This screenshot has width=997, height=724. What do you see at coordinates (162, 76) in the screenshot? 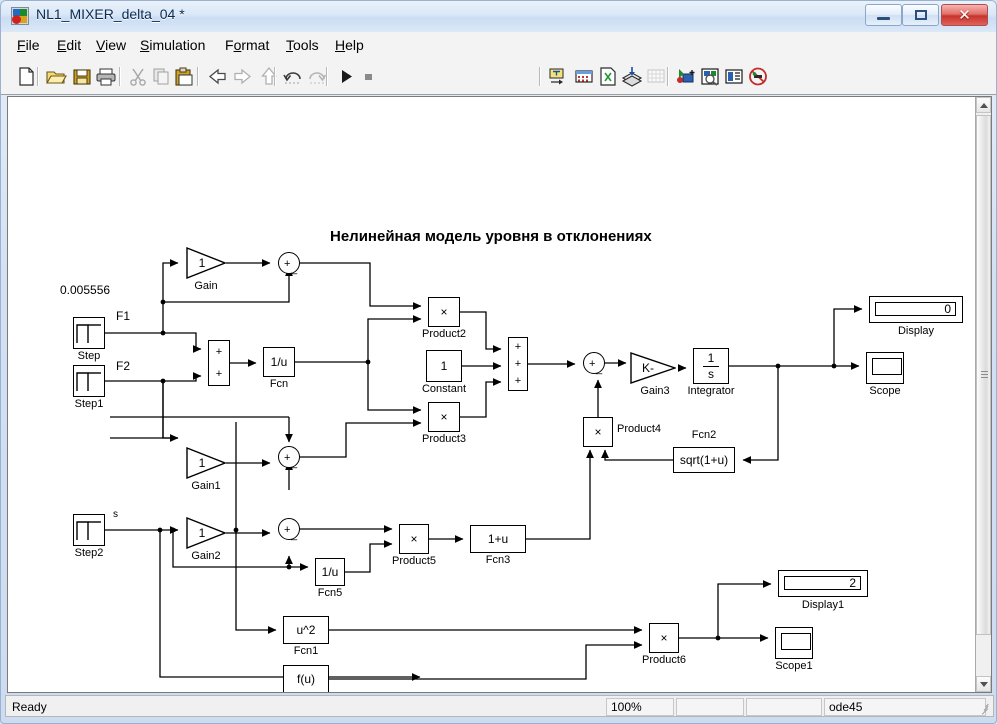
I see `copy-icon` at bounding box center [162, 76].